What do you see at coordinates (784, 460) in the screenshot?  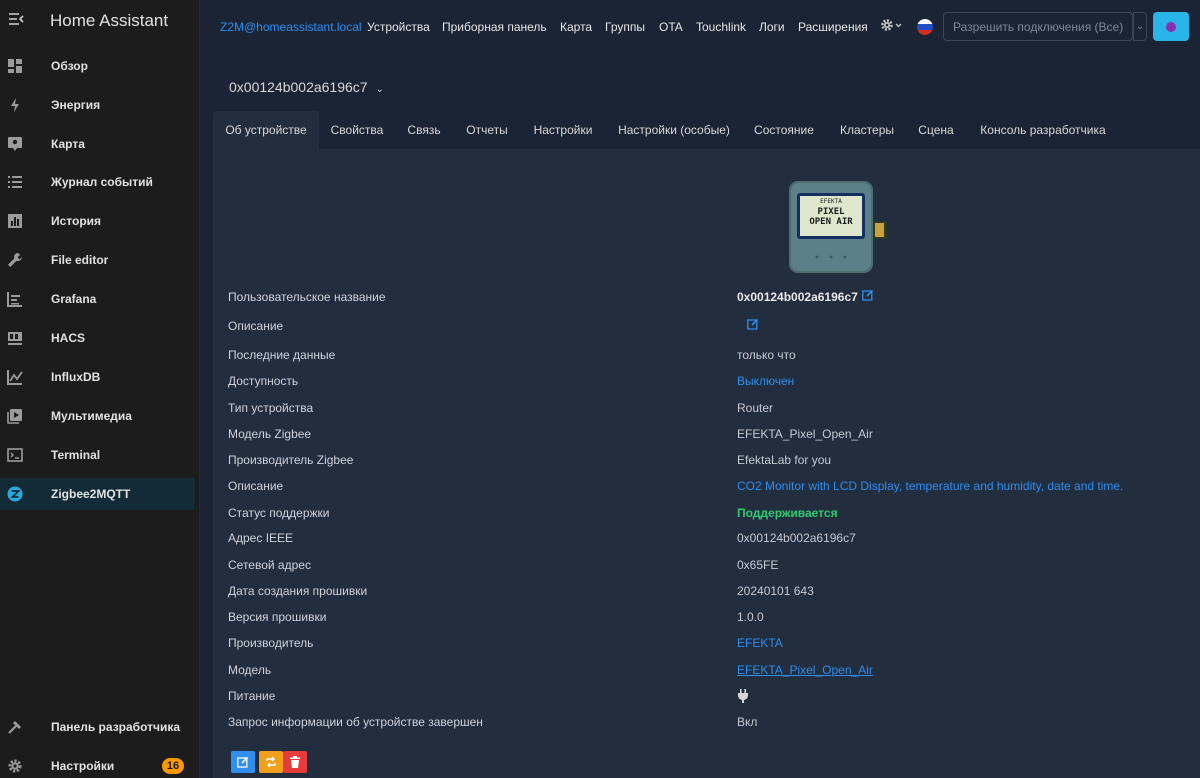 I see `info-value: EfektaLab for you` at bounding box center [784, 460].